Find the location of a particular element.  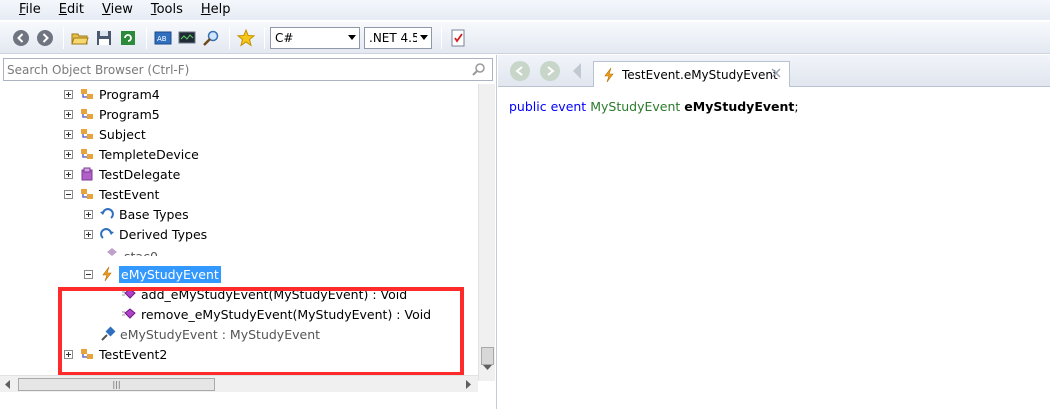

favorites-button is located at coordinates (246, 38).